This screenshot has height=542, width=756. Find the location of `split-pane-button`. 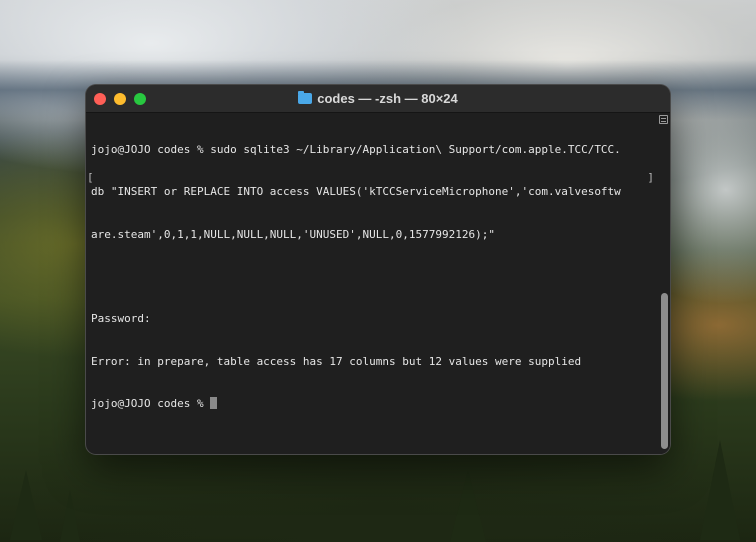

split-pane-button is located at coordinates (663, 119).